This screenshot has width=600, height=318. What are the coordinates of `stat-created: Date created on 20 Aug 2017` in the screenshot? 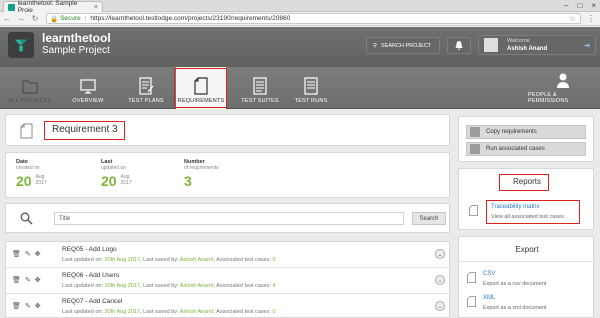 It's located at (31, 174).